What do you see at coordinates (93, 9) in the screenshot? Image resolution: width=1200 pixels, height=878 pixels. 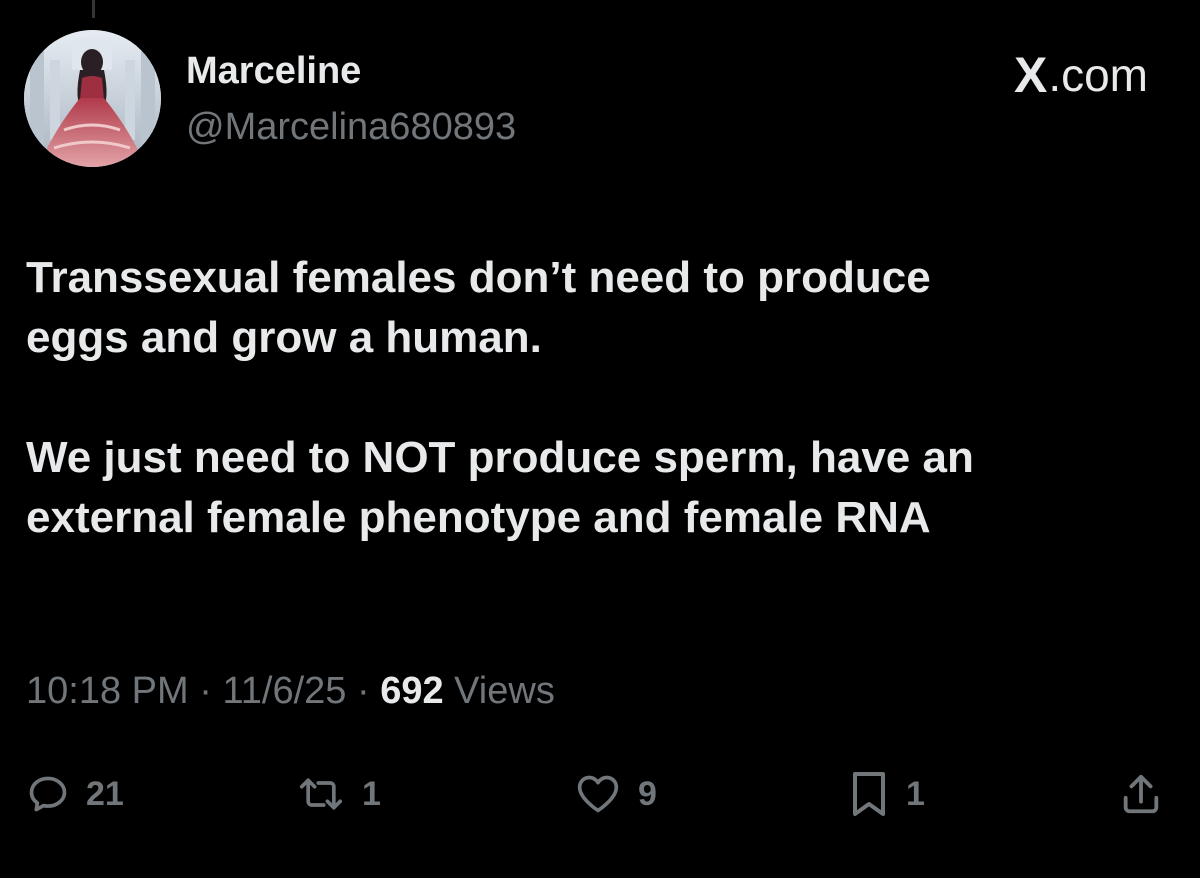 I see `thread-connector-line` at bounding box center [93, 9].